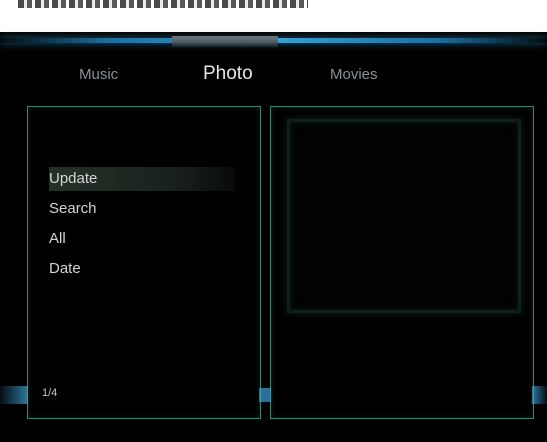  What do you see at coordinates (539, 395) in the screenshot?
I see `footer-glow-right` at bounding box center [539, 395].